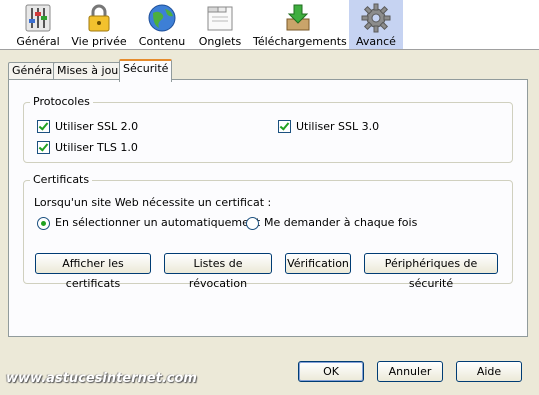 The image size is (539, 395). Describe the element at coordinates (101, 378) in the screenshot. I see `watermark: www.astucesinternet.com` at that location.